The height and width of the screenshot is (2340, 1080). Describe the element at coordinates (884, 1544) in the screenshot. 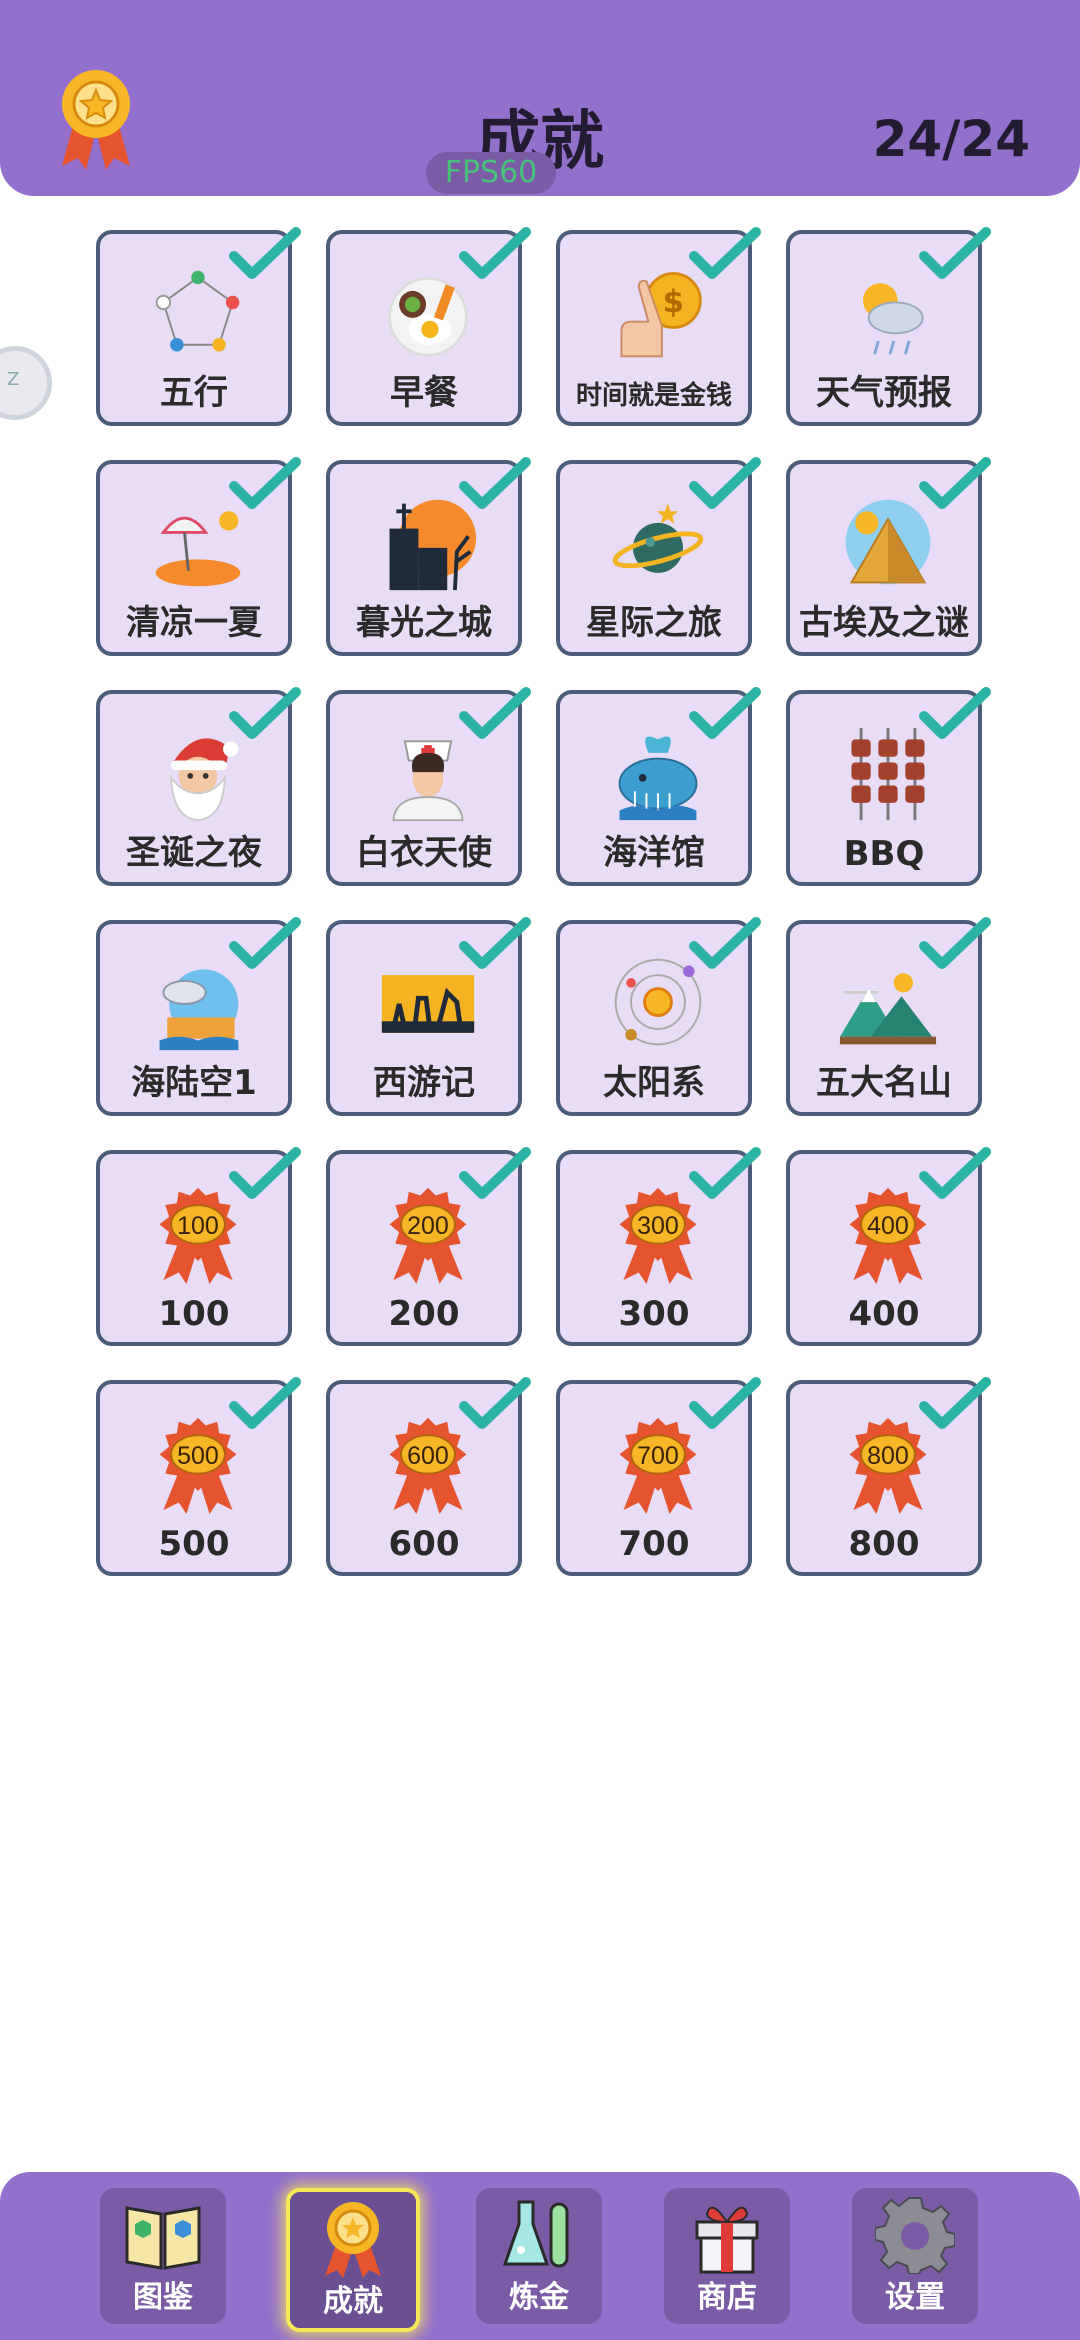

I see `achievement-label: 800` at that location.